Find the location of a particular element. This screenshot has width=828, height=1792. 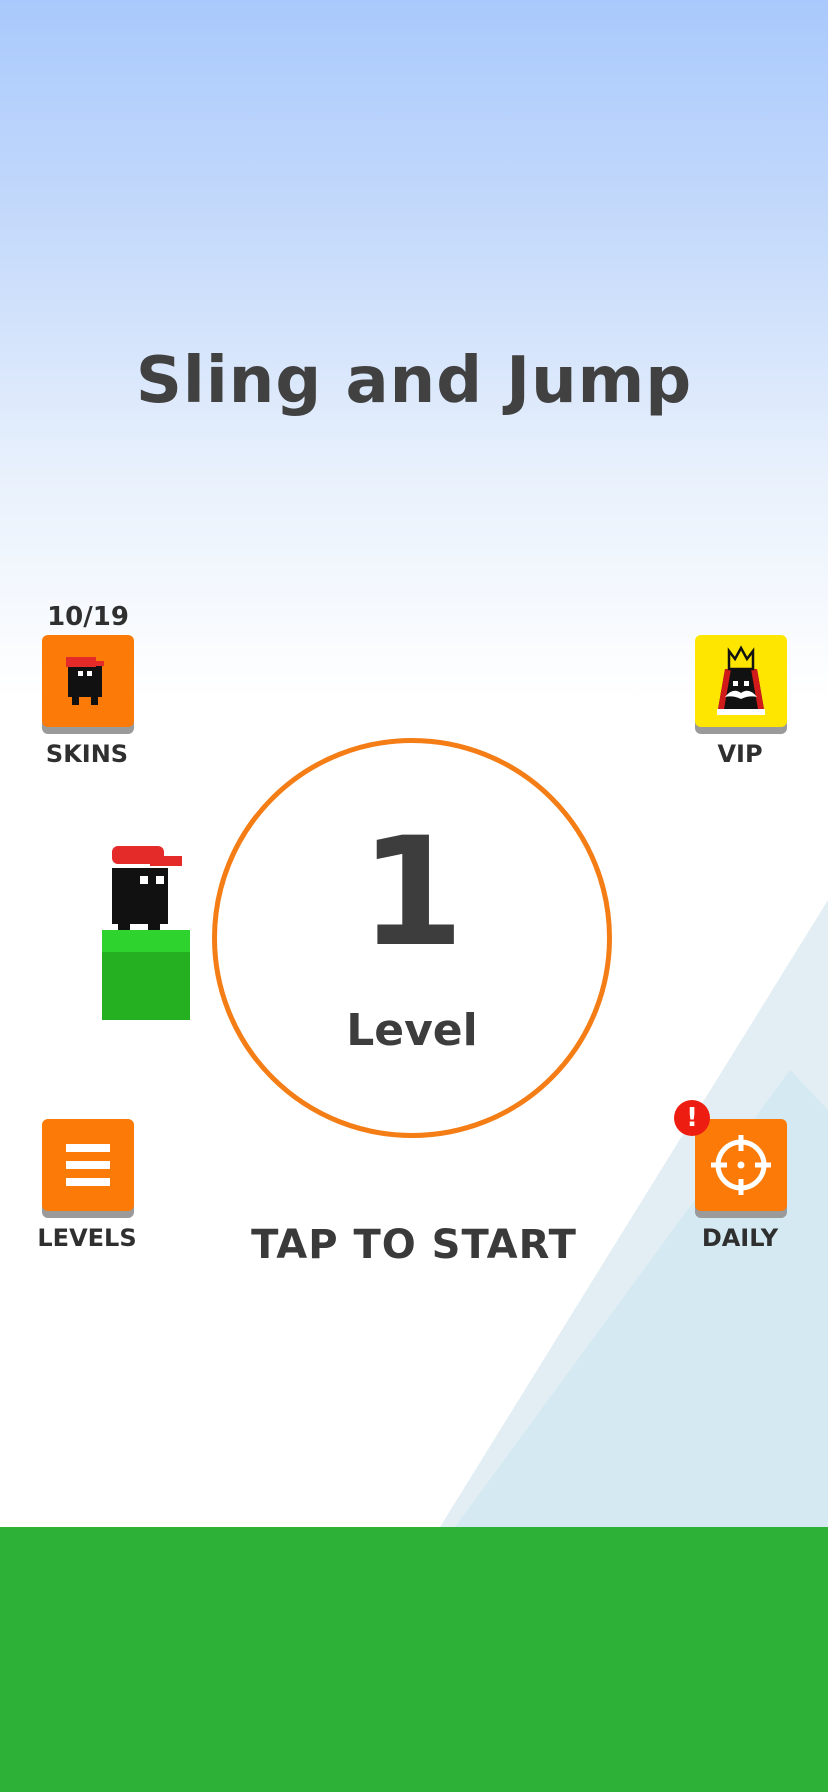

crosshair-icon is located at coordinates (741, 1165).